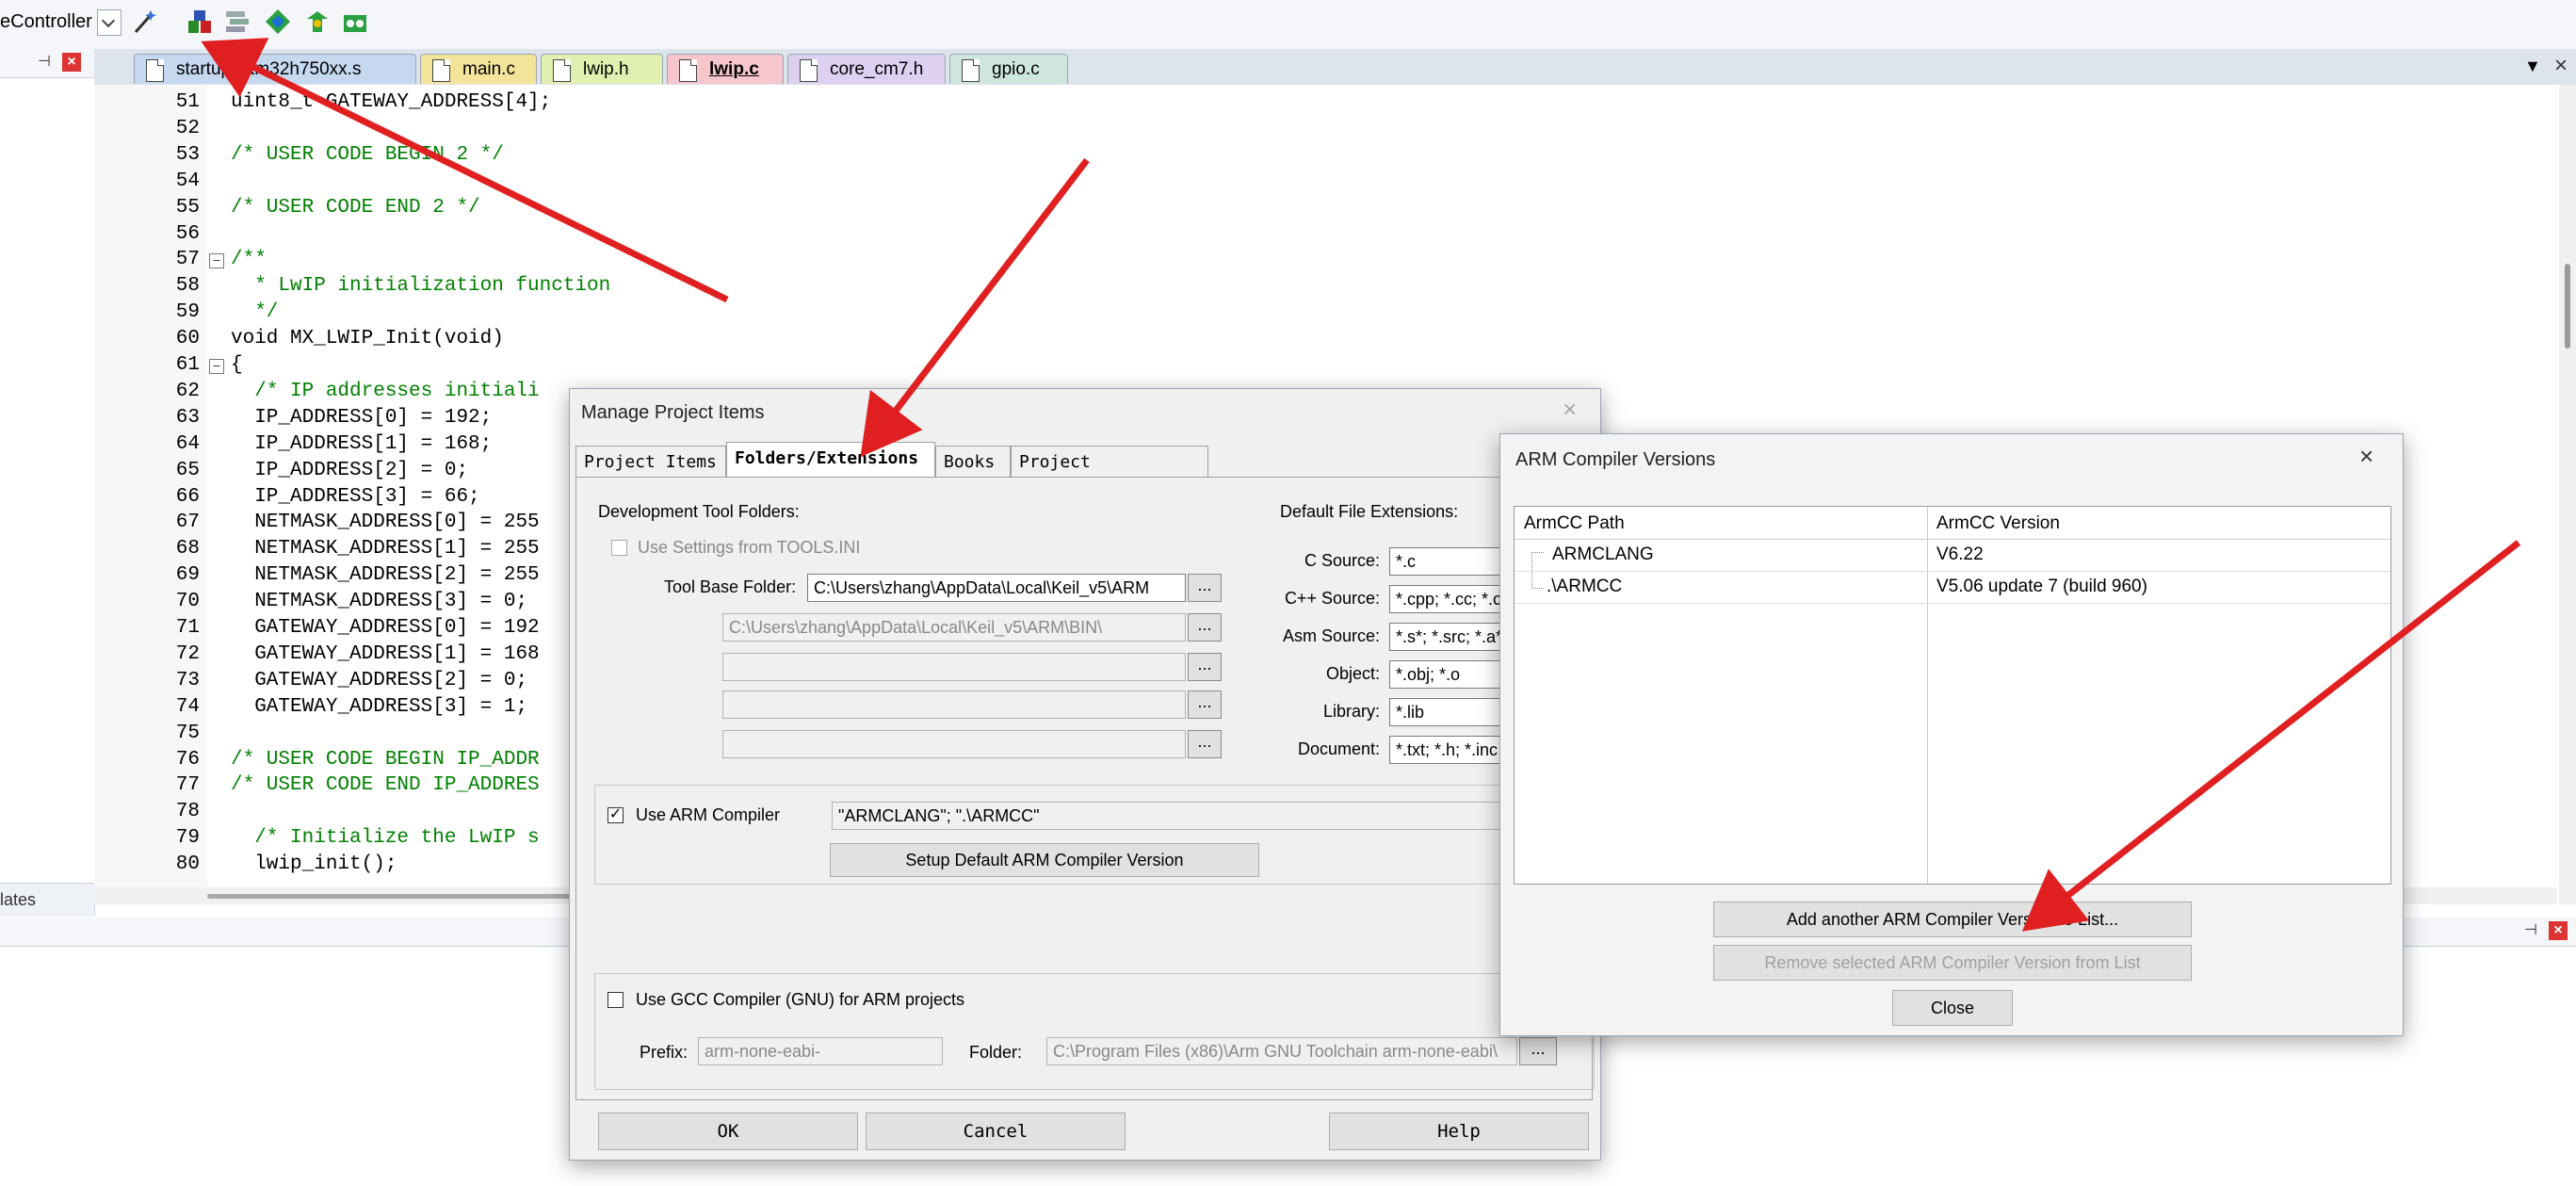 This screenshot has width=2576, height=1186. What do you see at coordinates (1331, 635) in the screenshot?
I see `ext-label: Asm Source:` at bounding box center [1331, 635].